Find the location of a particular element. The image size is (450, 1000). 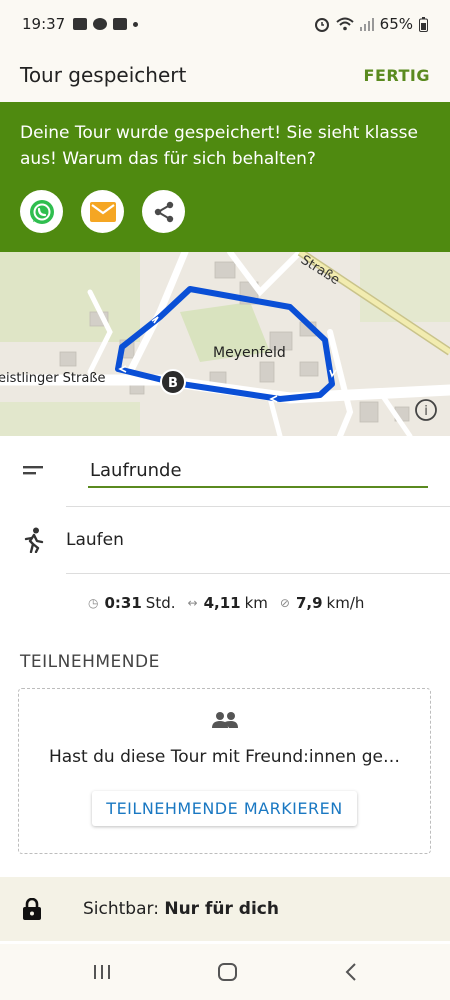

share-icon is located at coordinates (163, 211).